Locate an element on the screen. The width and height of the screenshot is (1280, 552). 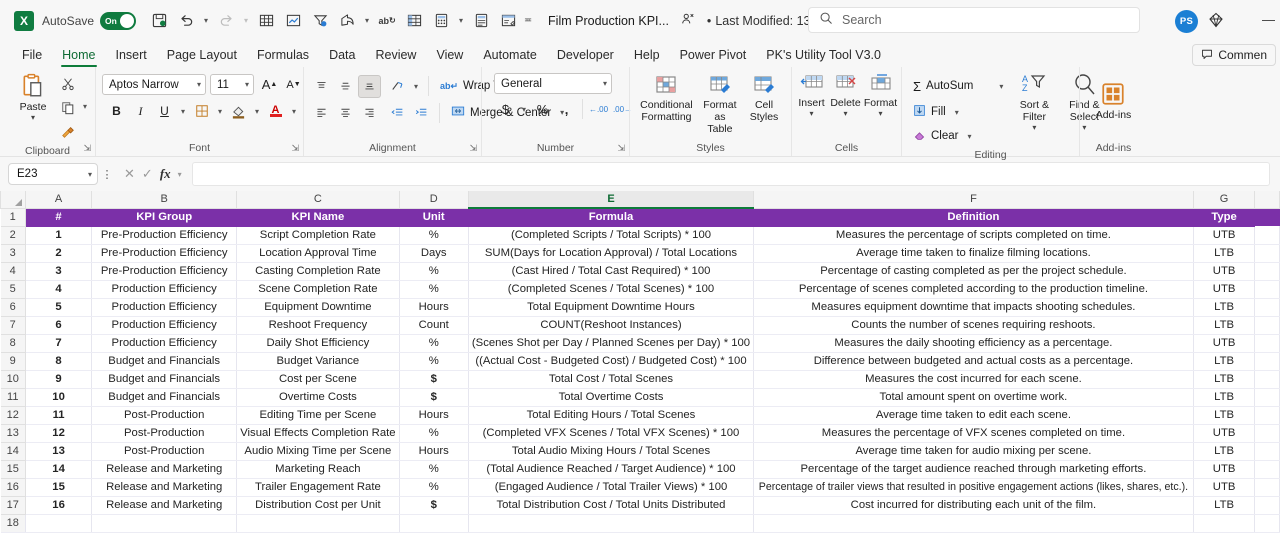
name-box-resize-handle: ⋮ is located at coordinates (107, 174).